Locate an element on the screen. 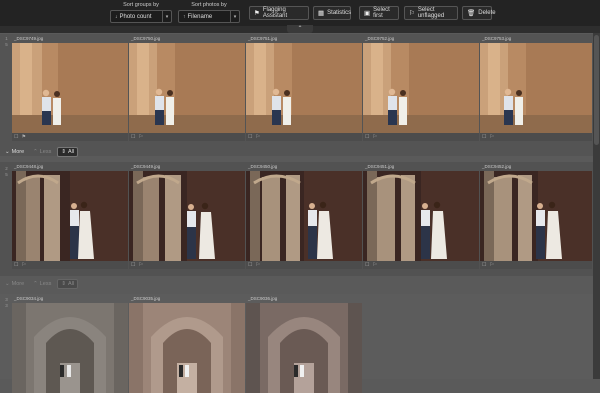 The height and width of the screenshot is (393, 600). photo-filename: _DSC9753.jpg is located at coordinates (497, 38).